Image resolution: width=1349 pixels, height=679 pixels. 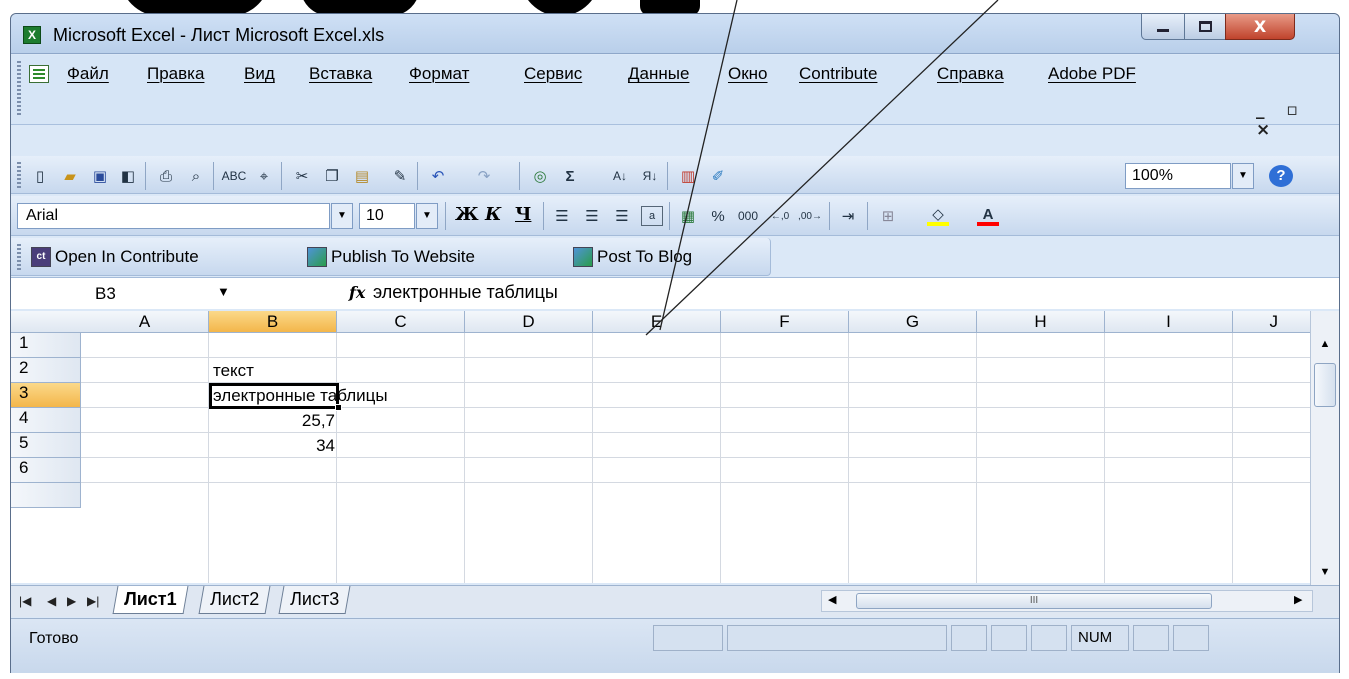 What do you see at coordinates (387, 216) in the screenshot?
I see `font-size-select: 10` at bounding box center [387, 216].